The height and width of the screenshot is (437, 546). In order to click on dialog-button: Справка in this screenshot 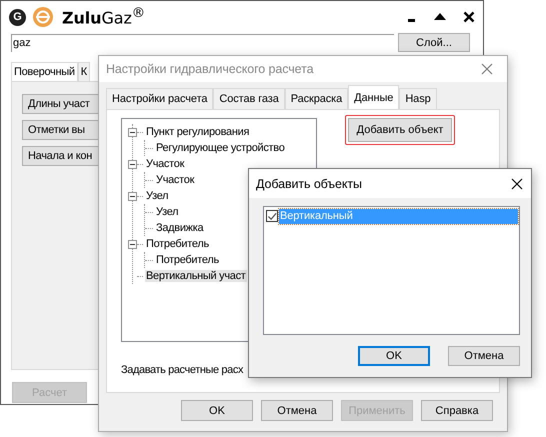, I will do `click(457, 410)`.